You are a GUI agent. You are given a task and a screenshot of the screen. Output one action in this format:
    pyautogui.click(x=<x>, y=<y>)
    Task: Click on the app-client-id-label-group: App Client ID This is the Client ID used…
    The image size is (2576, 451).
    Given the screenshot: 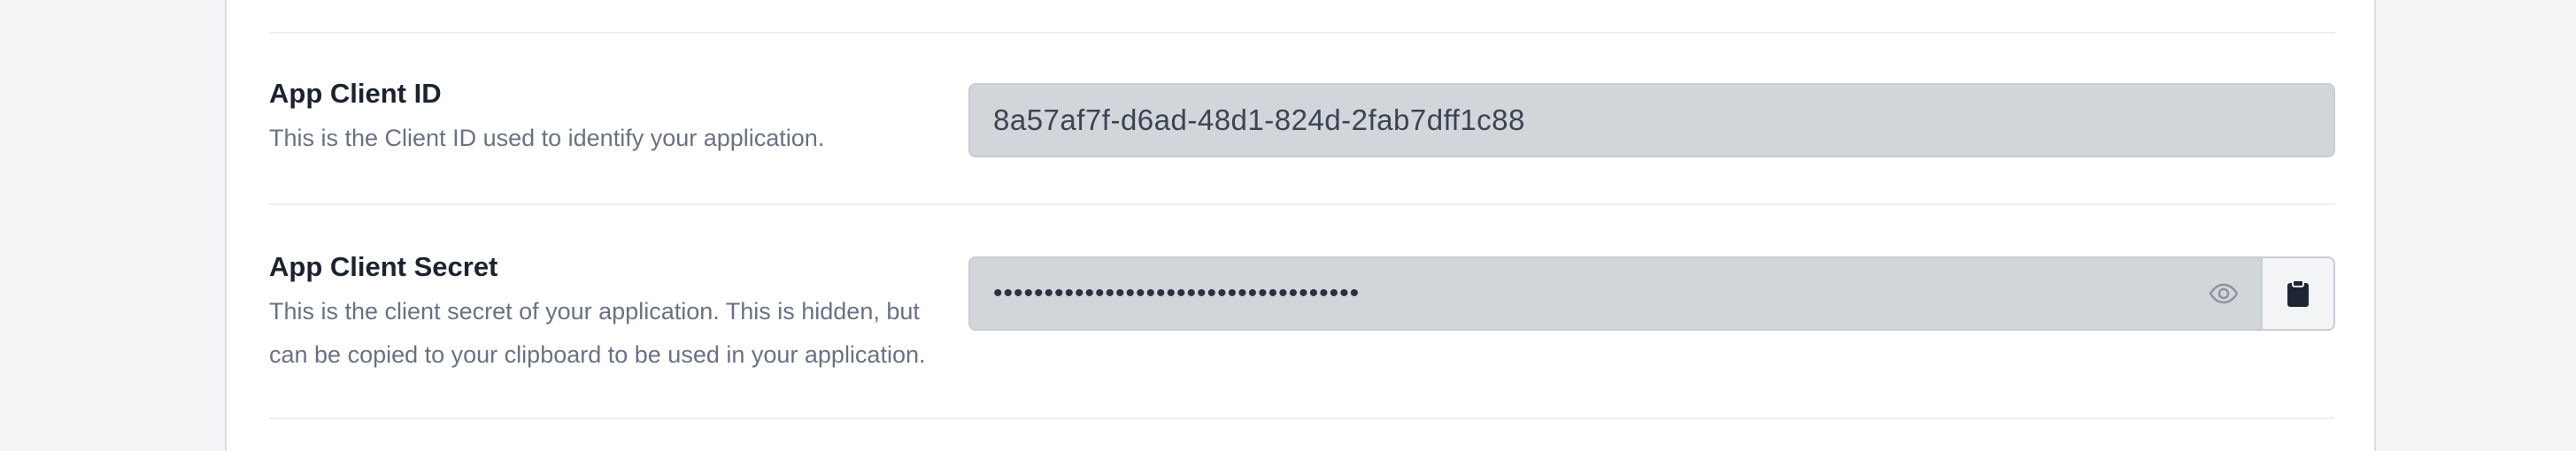 What is the action you would take?
    pyautogui.click(x=618, y=118)
    